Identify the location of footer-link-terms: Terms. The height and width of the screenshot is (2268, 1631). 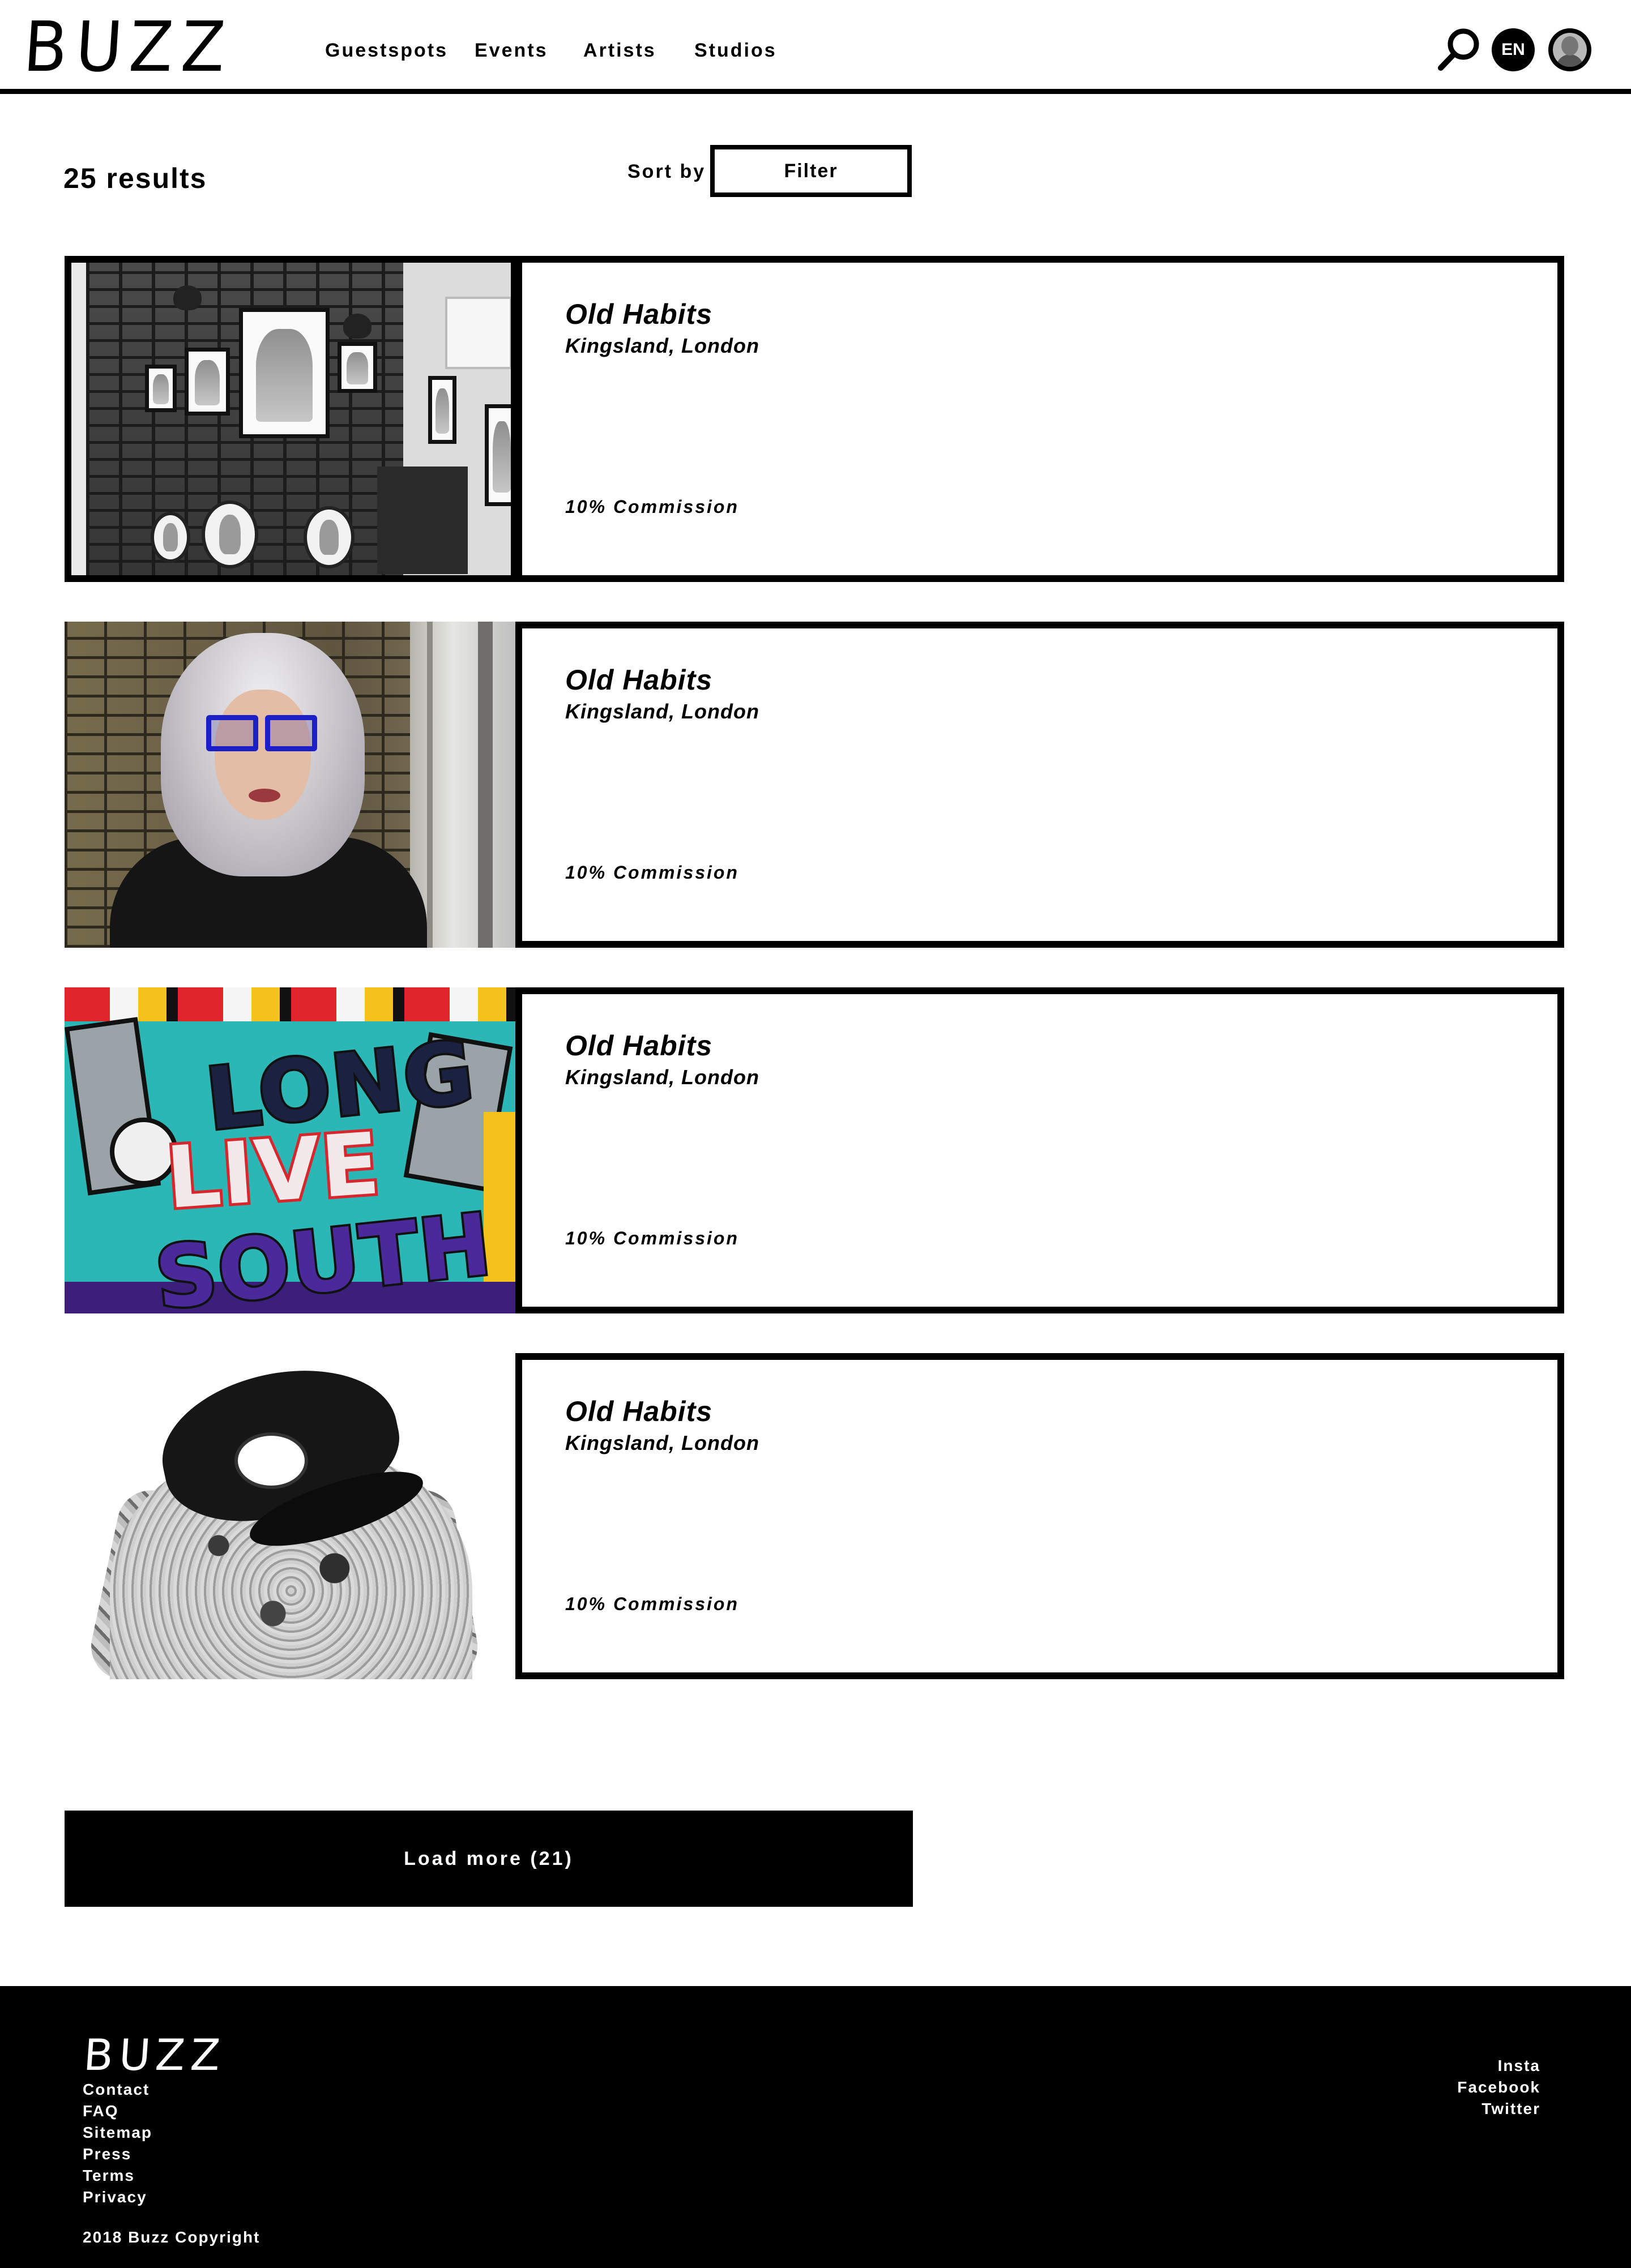
(118, 2176).